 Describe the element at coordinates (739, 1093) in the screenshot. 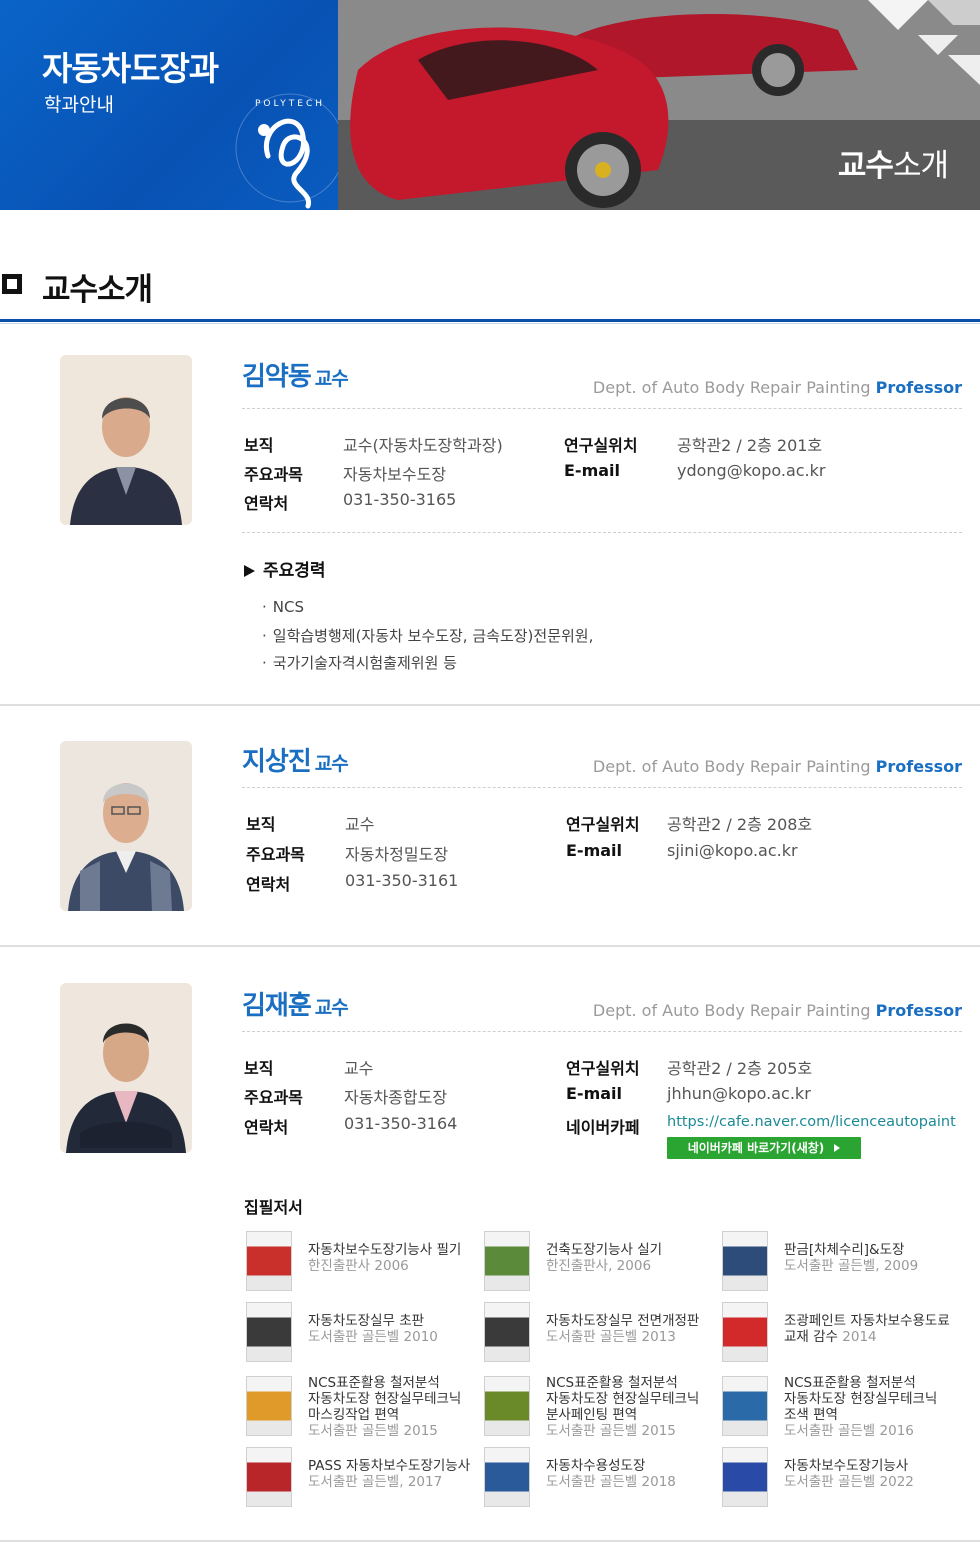

I see `email-link: jhhun@kopo.ac.kr` at that location.